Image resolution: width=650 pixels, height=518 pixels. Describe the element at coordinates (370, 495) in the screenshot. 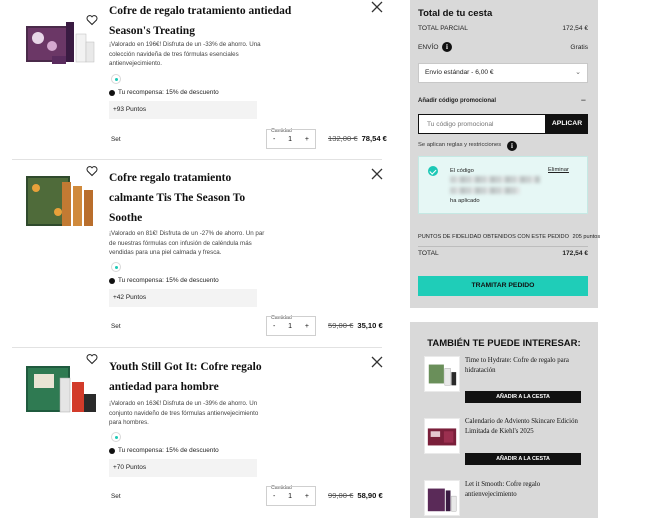

I see `new-price: 58,90 €` at that location.